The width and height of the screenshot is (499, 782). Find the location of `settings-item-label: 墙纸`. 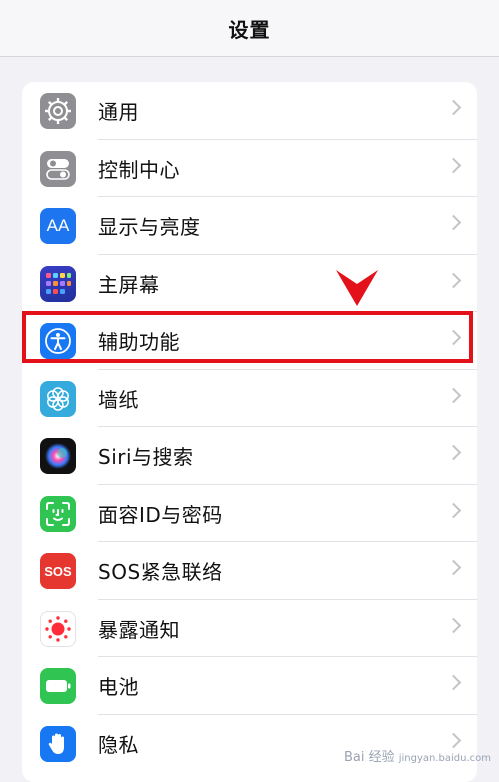

settings-item-label: 墙纸 is located at coordinates (118, 399).